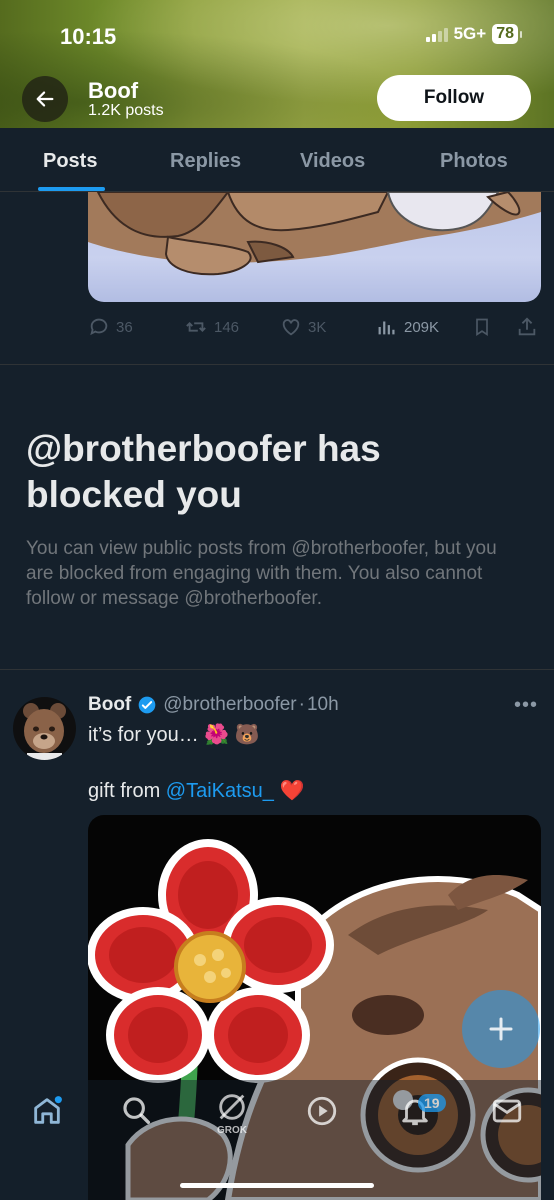 The height and width of the screenshot is (1200, 554). What do you see at coordinates (126, 110) in the screenshot?
I see `posts-count: 1.2K posts` at bounding box center [126, 110].